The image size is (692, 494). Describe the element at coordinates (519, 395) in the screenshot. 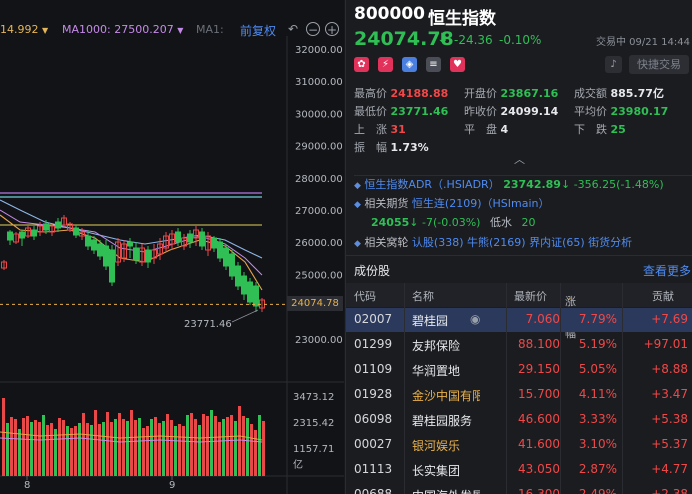

I see `table-row: 01928 金沙中国有限 15.700 4.11% +3.47` at that location.